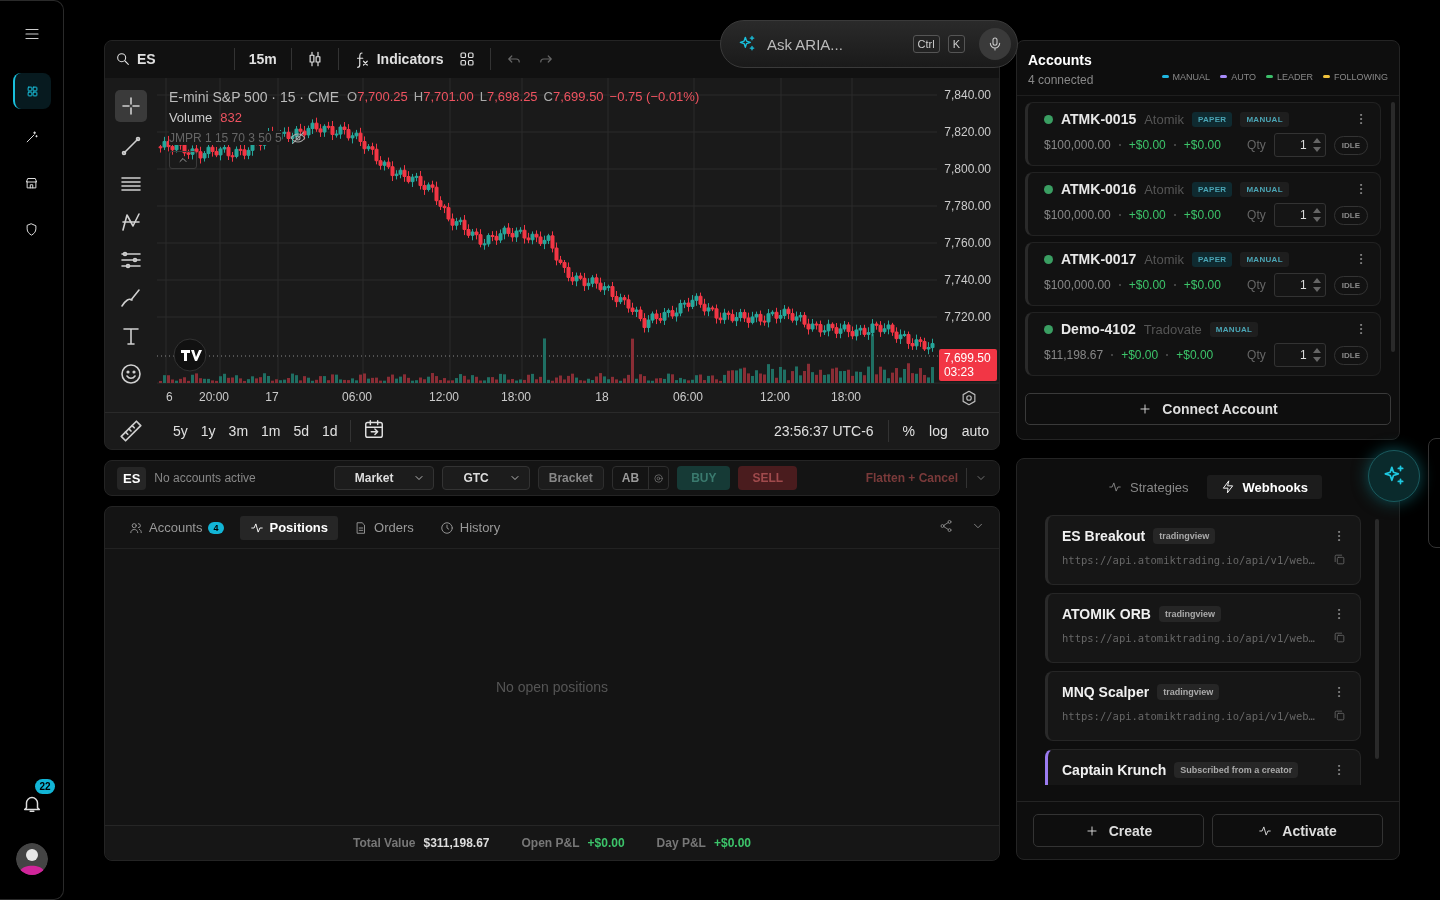 The width and height of the screenshot is (1440, 900). Describe the element at coordinates (180, 431) in the screenshot. I see `range-button: 5y` at that location.